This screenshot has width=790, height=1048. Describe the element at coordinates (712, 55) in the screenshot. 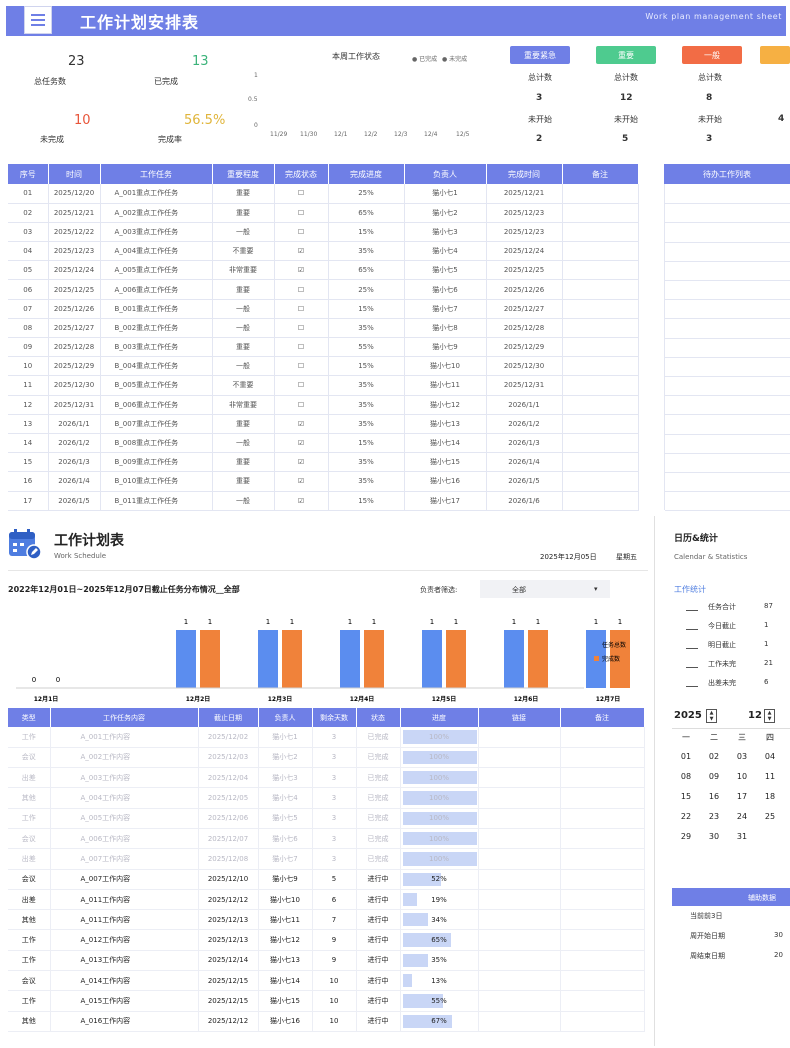

I see `filter-normal-button: 一般` at that location.